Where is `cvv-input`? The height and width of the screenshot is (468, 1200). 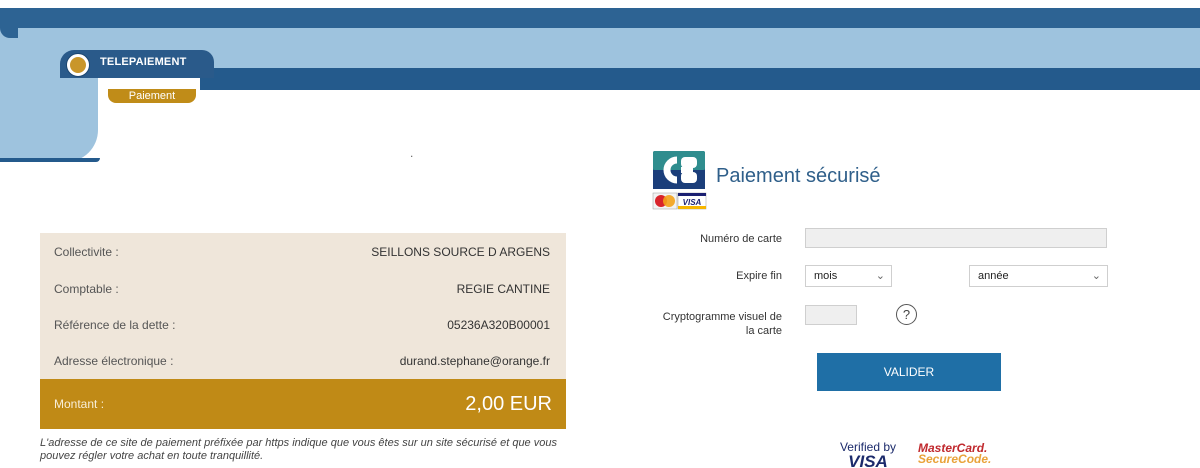 cvv-input is located at coordinates (831, 315).